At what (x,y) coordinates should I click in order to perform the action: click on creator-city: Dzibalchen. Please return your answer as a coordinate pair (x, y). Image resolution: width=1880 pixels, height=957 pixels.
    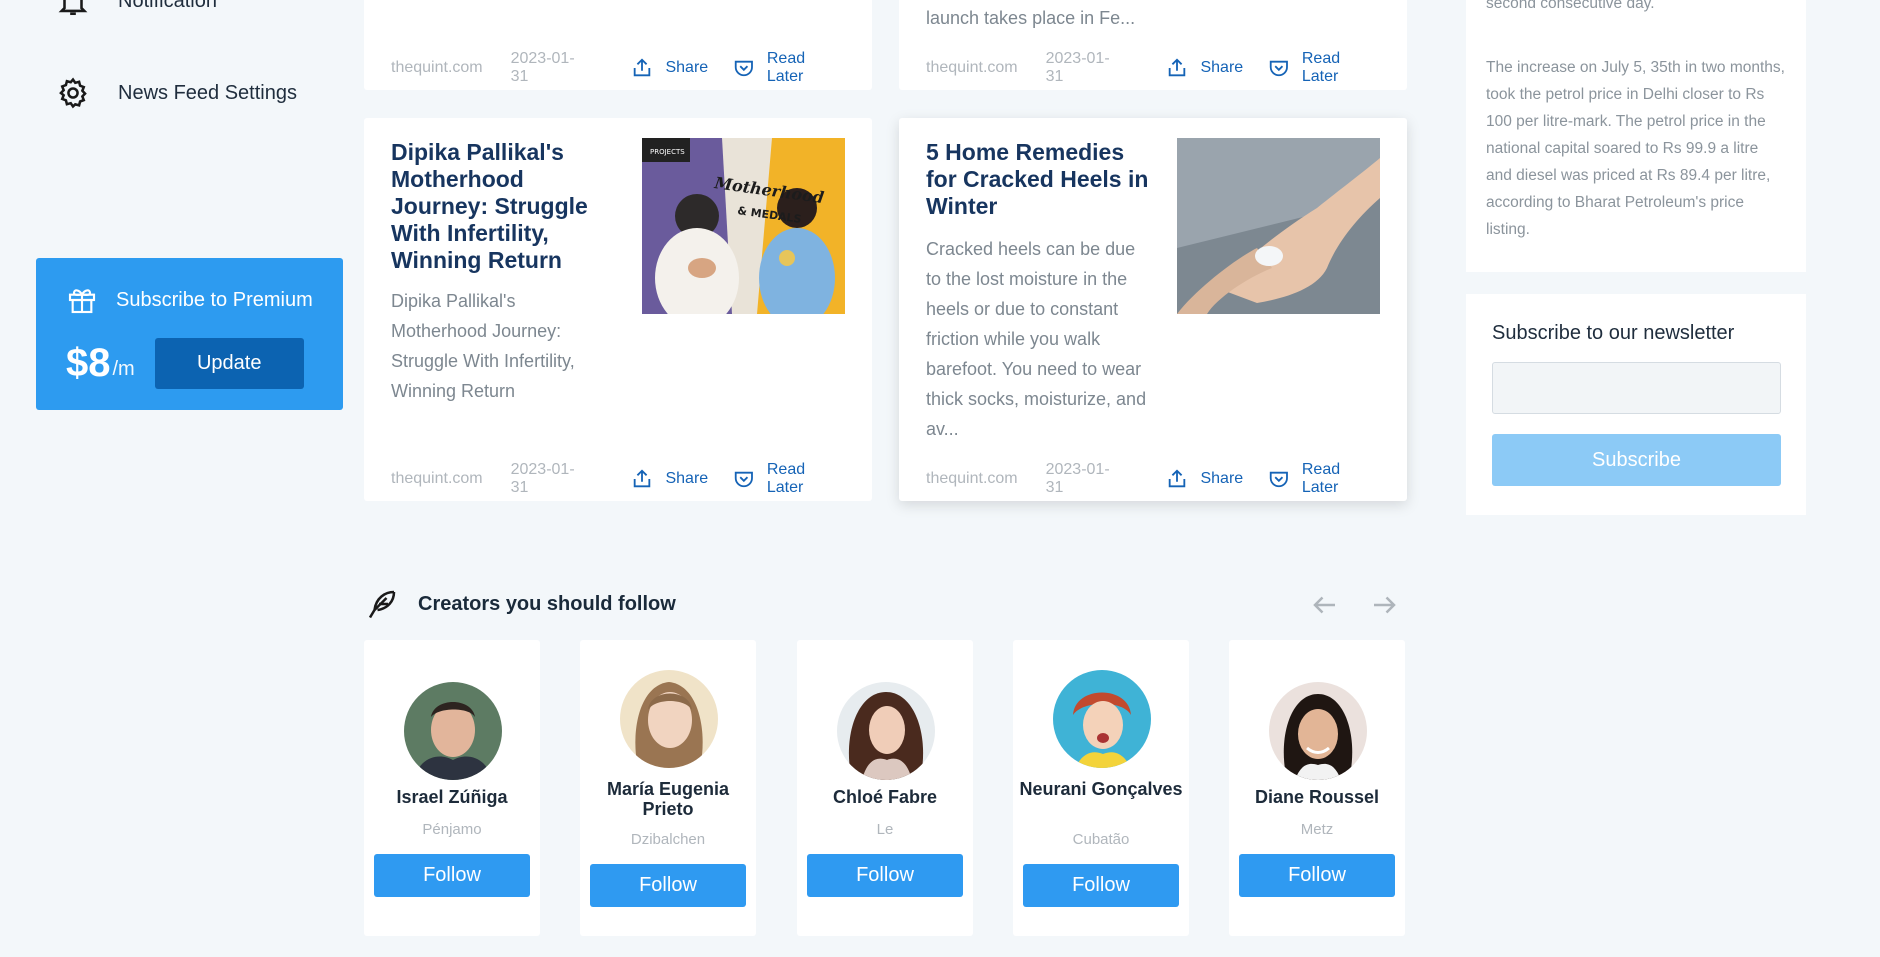
    Looking at the image, I should click on (668, 839).